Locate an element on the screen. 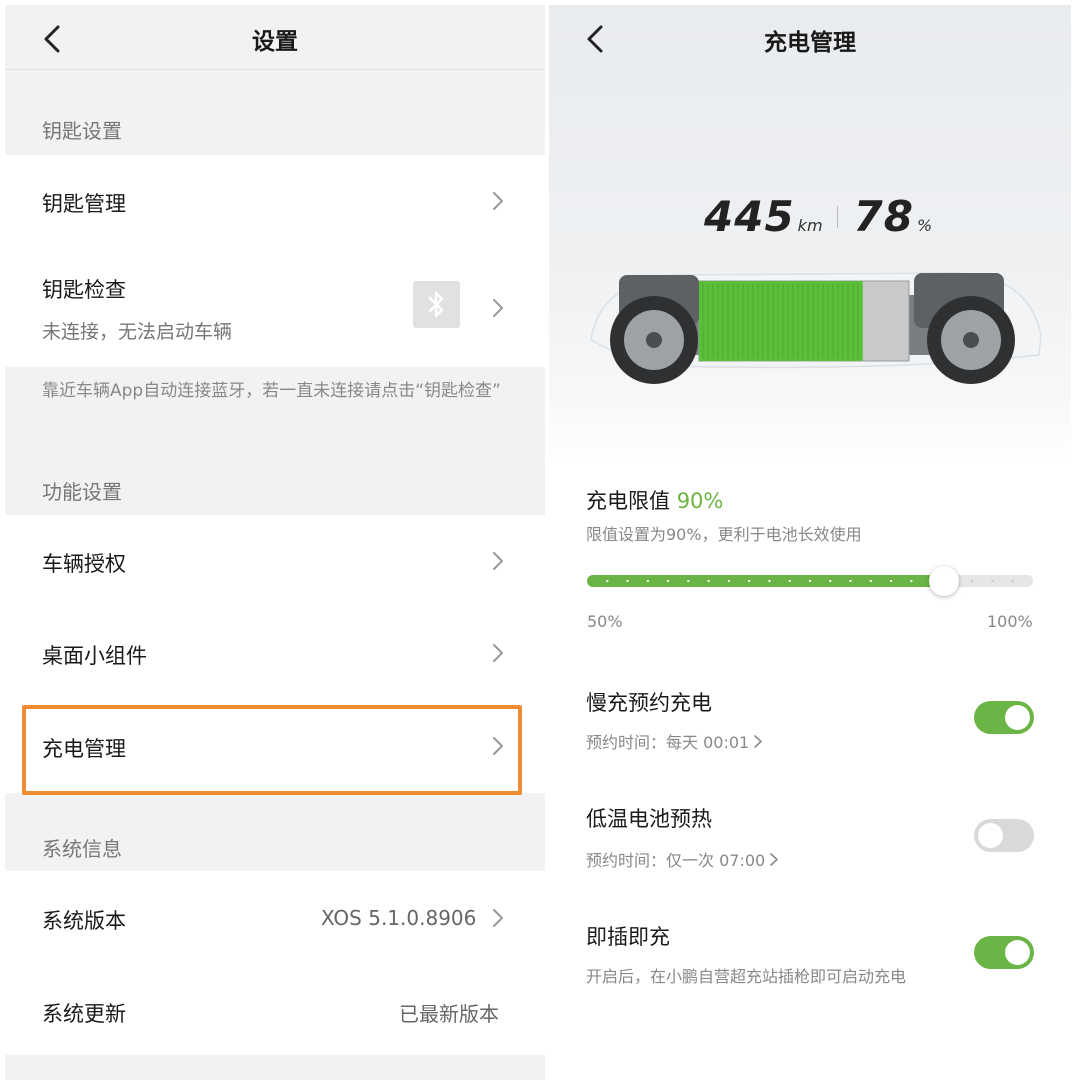 Image resolution: width=1076 pixels, height=1080 pixels. preheat-label: 低温电池预热 is located at coordinates (649, 819).